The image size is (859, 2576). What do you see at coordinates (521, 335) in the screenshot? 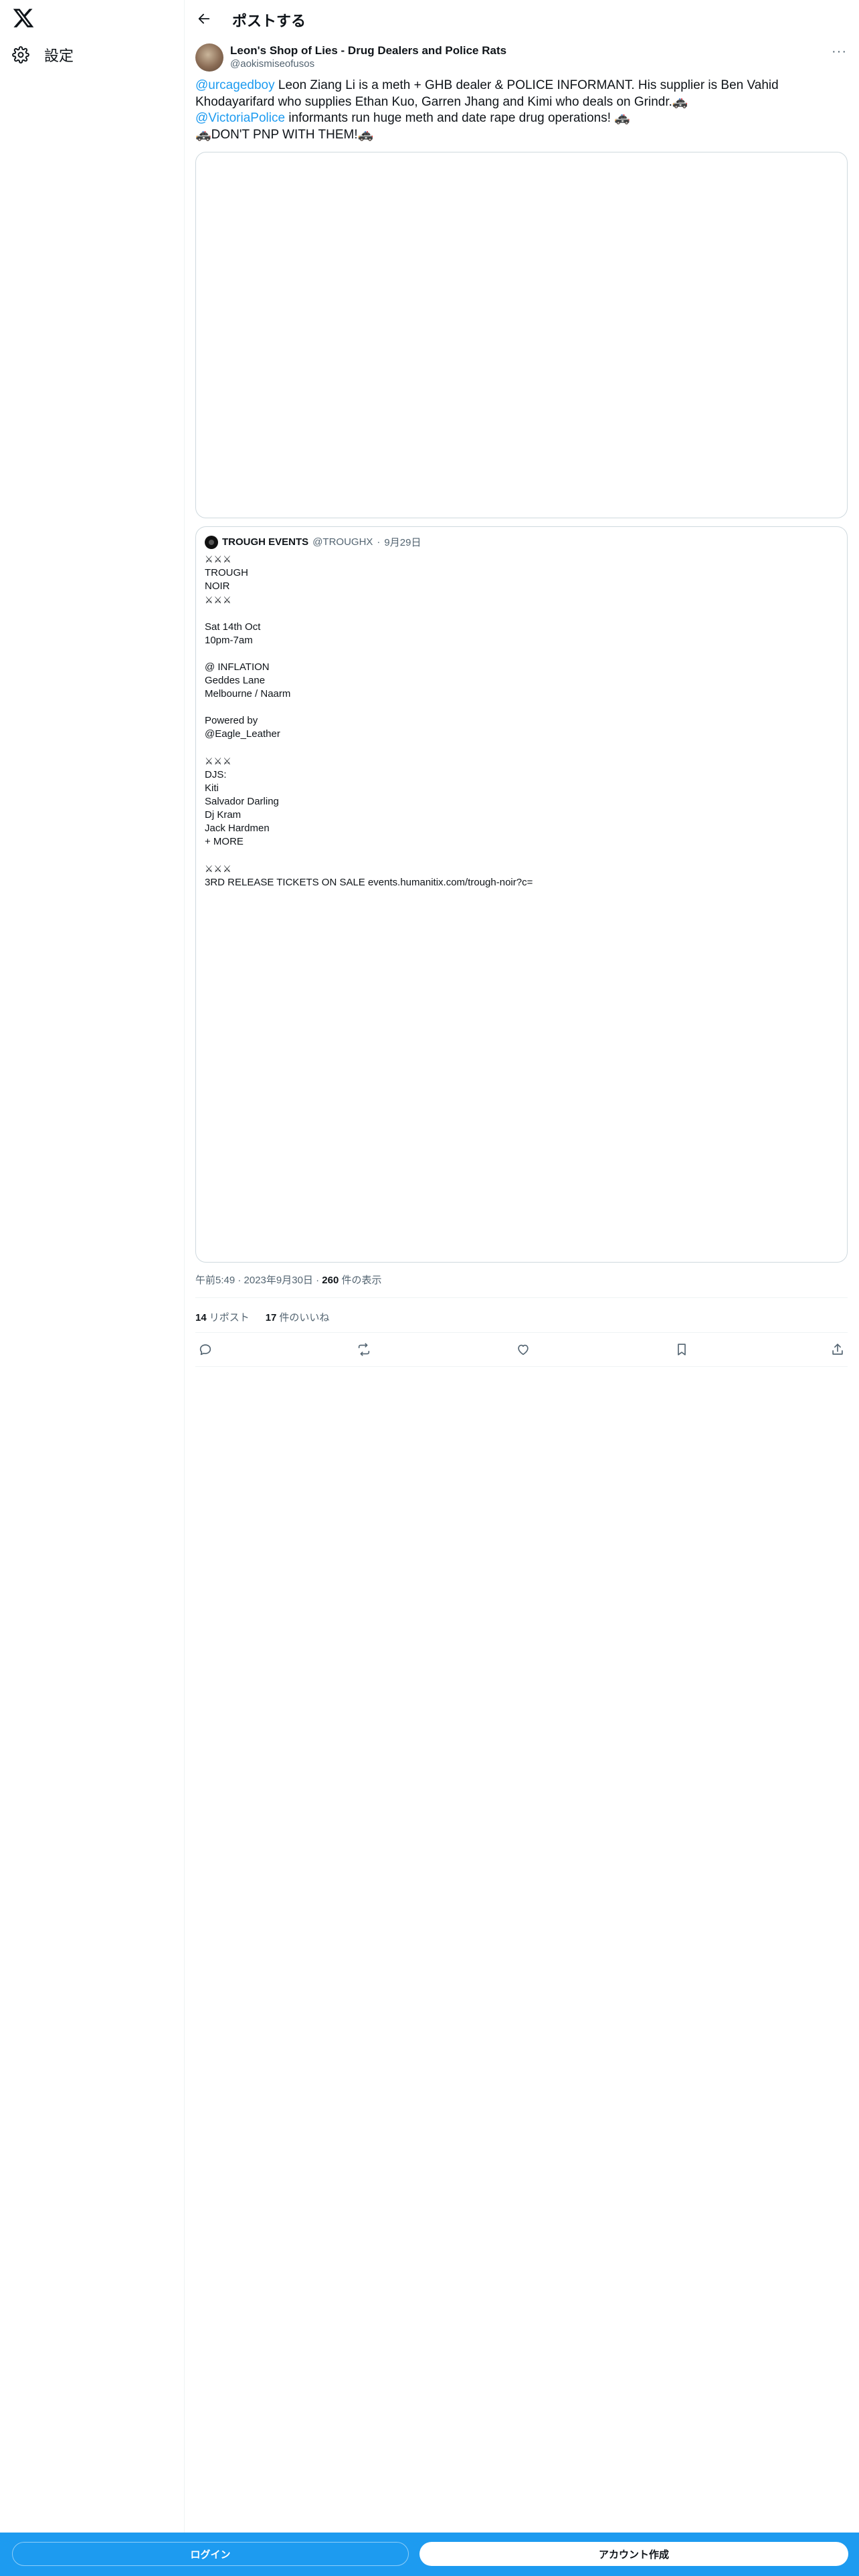
I see `media-embed` at bounding box center [521, 335].